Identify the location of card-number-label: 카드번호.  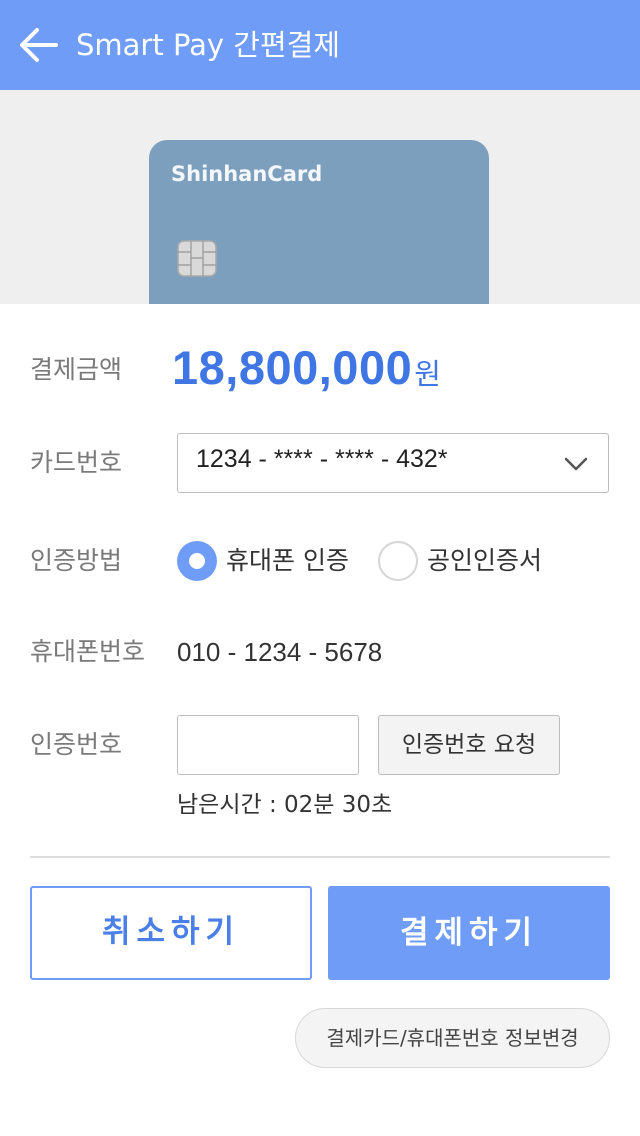
(76, 462).